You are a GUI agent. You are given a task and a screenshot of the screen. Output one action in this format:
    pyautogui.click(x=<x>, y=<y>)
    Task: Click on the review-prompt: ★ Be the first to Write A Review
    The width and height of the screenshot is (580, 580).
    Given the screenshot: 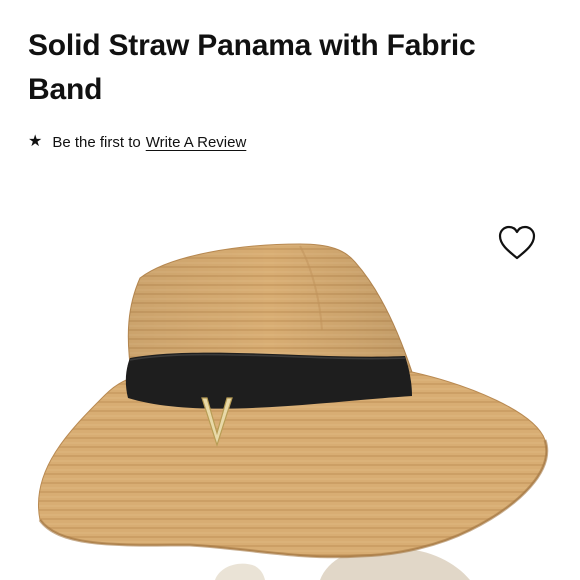 What is the action you would take?
    pyautogui.click(x=137, y=142)
    